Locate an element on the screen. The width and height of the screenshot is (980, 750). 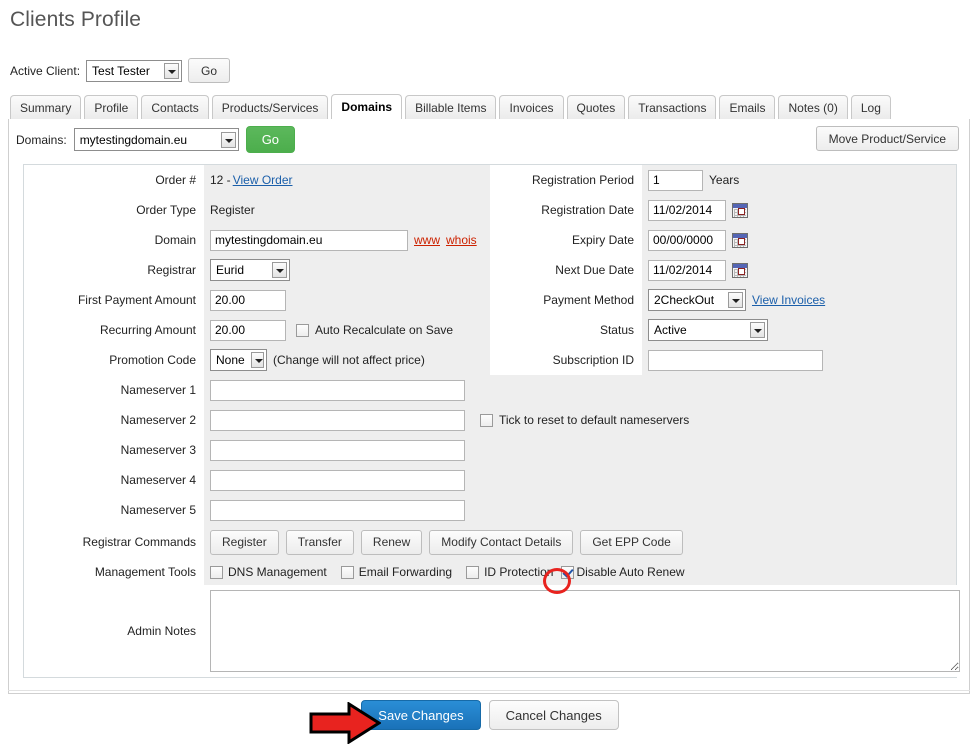
domains-label: Domains: is located at coordinates (41, 139).